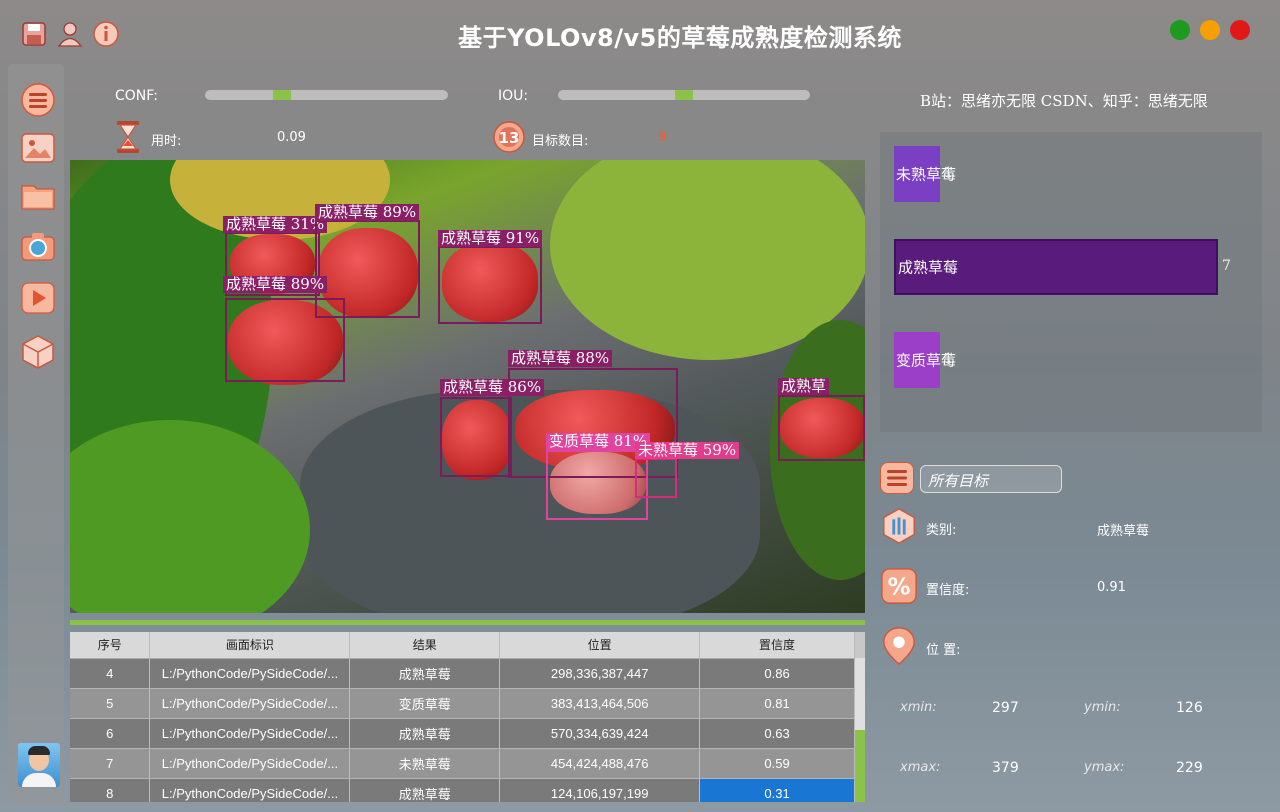 The height and width of the screenshot is (812, 1280). Describe the element at coordinates (777, 733) in the screenshot. I see `table-cell: 0.63` at that location.